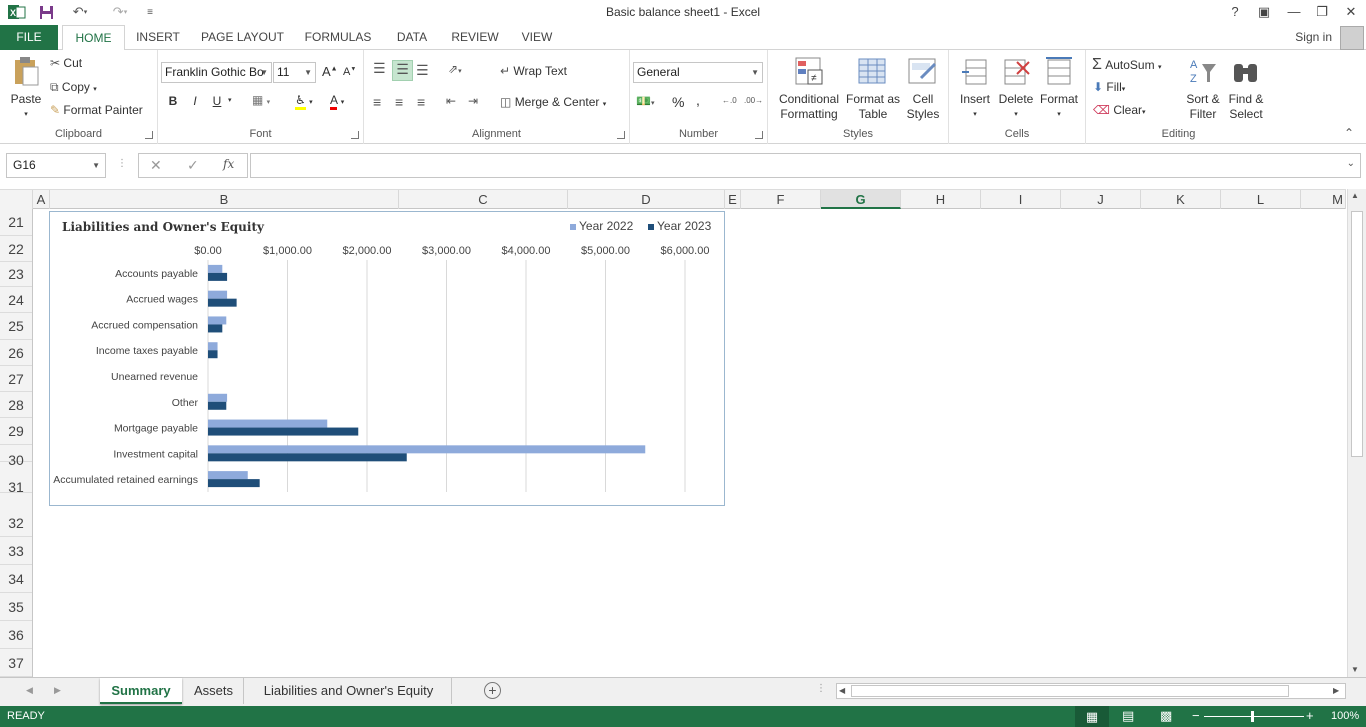  Describe the element at coordinates (16, 379) in the screenshot. I see `row-header-27: 27` at that location.